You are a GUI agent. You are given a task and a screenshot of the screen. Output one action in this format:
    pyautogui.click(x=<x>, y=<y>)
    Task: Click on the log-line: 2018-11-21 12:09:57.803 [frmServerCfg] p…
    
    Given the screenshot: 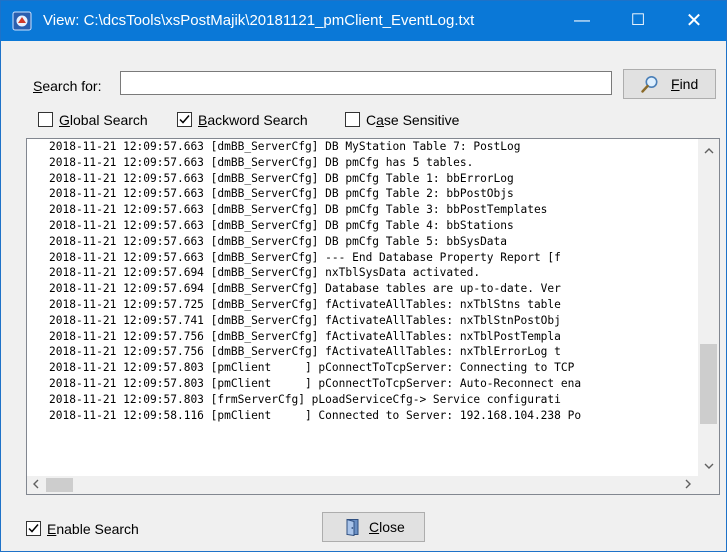 What is the action you would take?
    pyautogui.click(x=305, y=399)
    